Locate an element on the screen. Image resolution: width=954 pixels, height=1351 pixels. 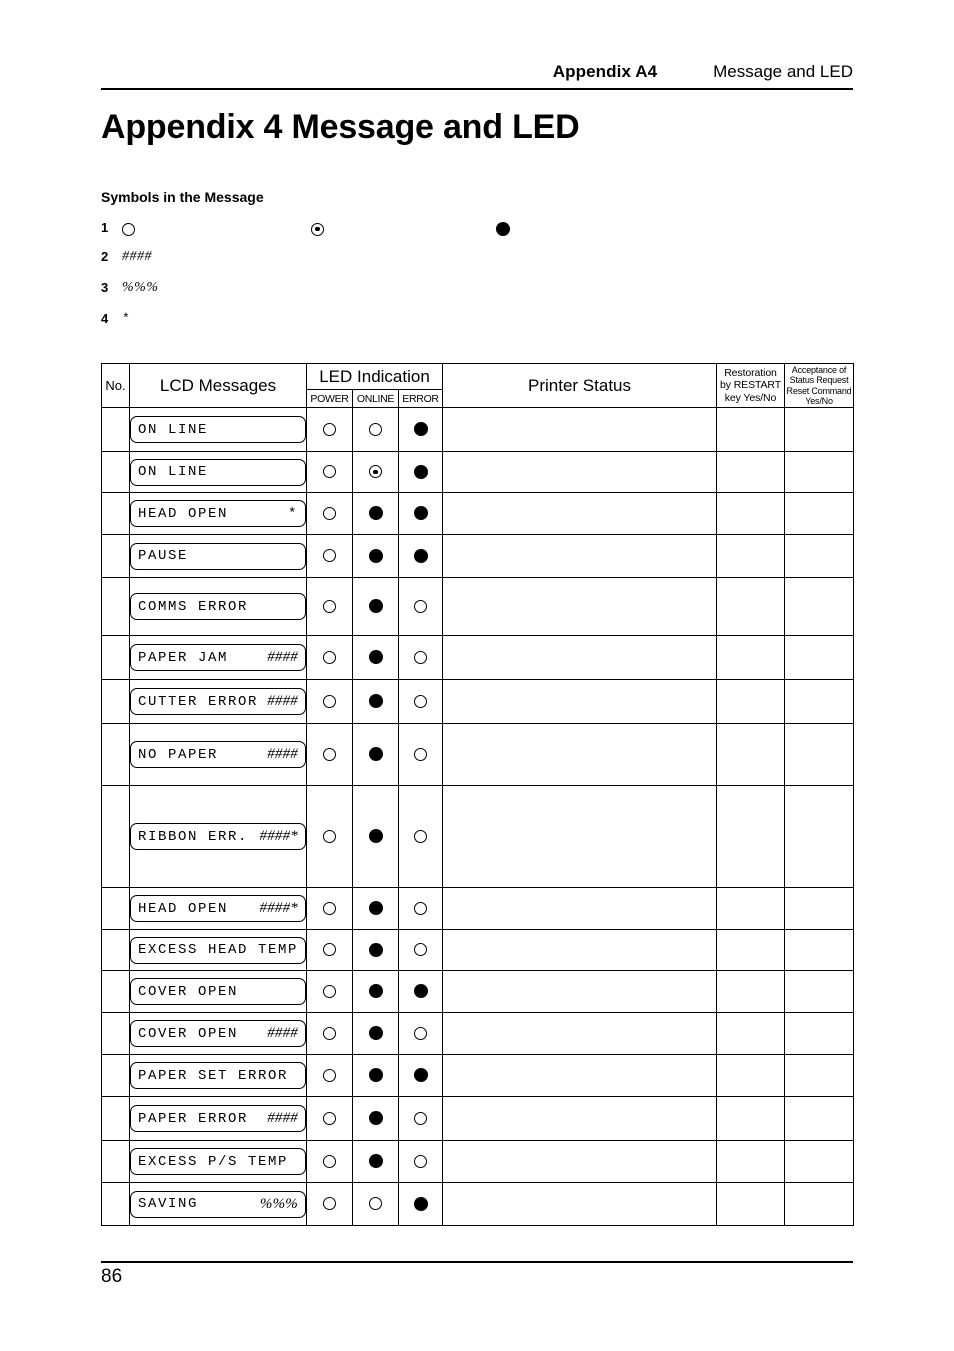
lcd-display: NO PAPER #### is located at coordinates (218, 754).